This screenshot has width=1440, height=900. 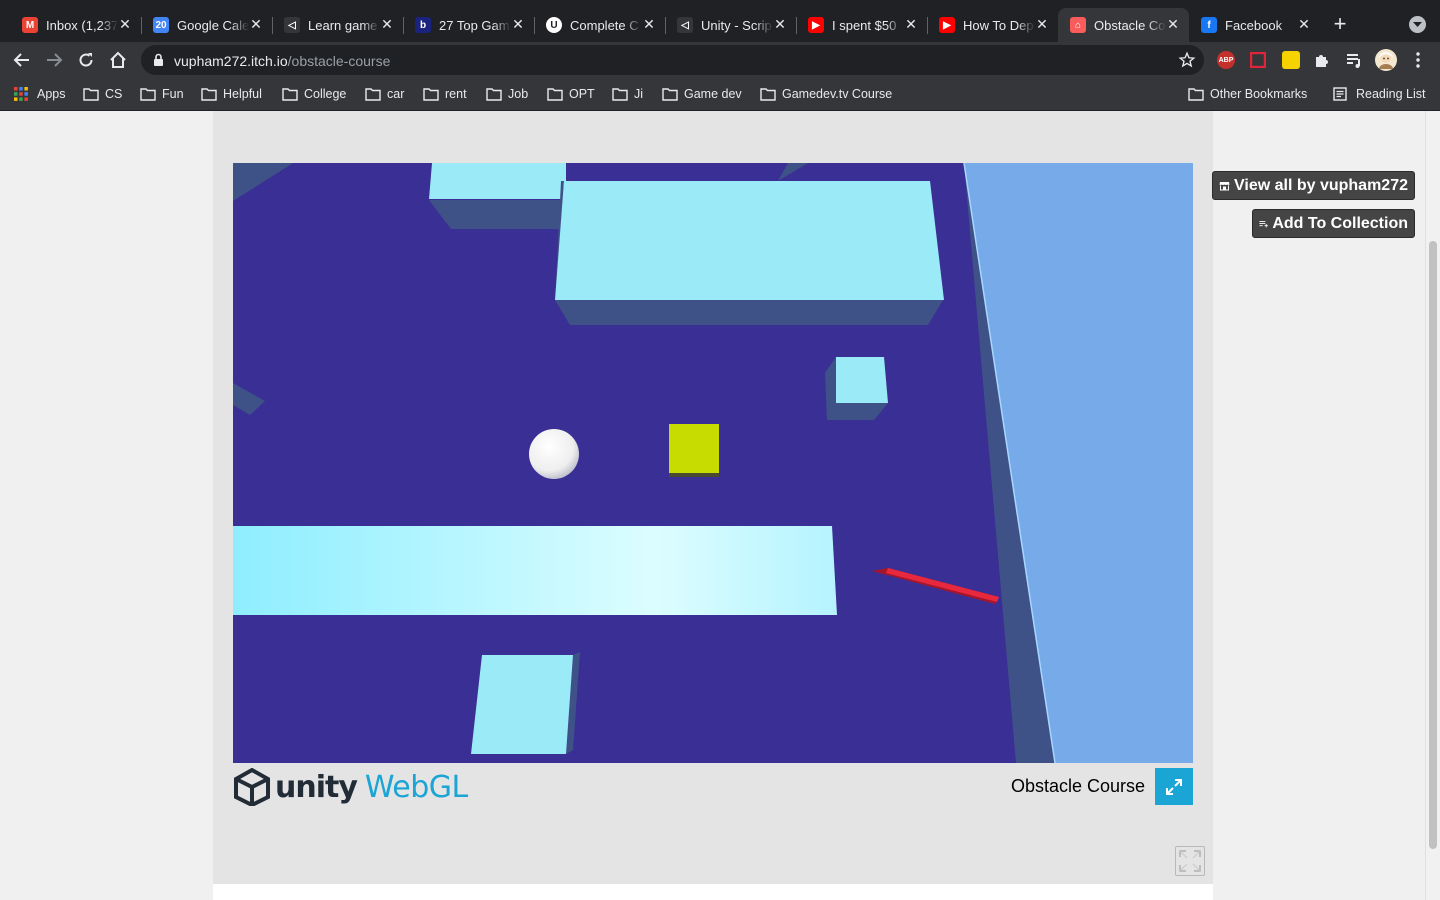 I want to click on adblock-extension-icon: ABP, so click(x=1226, y=60).